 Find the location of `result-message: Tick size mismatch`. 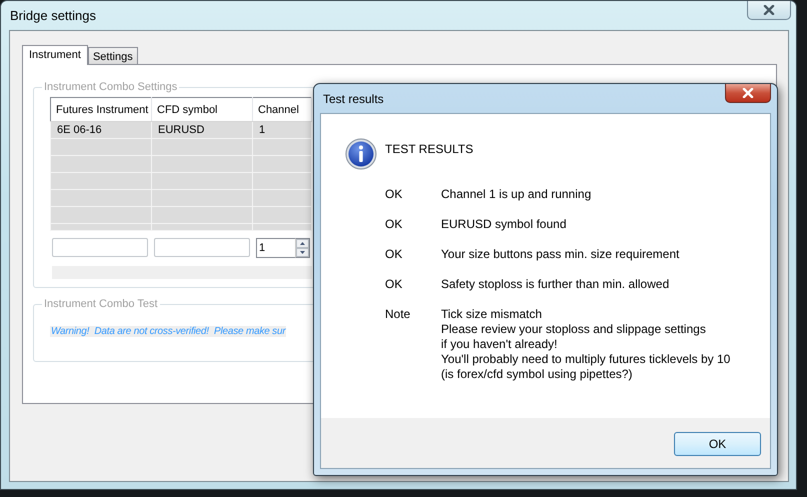

result-message: Tick size mismatch is located at coordinates (492, 314).